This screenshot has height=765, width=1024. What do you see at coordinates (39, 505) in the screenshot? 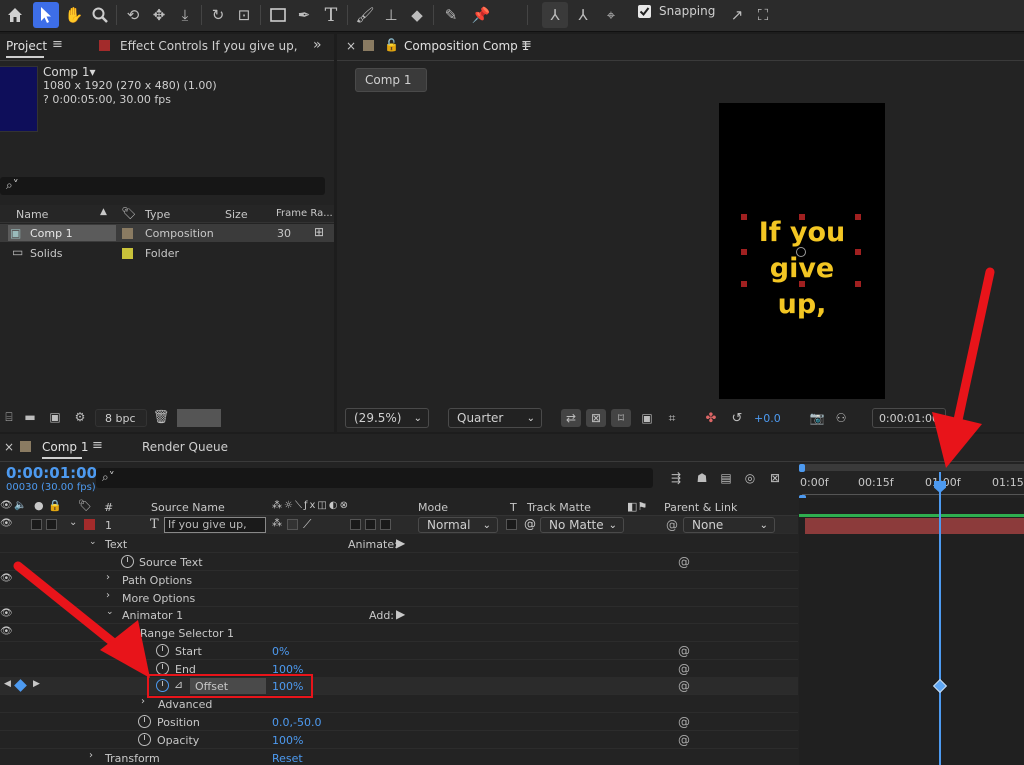
I see `solo-icon: ●` at bounding box center [39, 505].